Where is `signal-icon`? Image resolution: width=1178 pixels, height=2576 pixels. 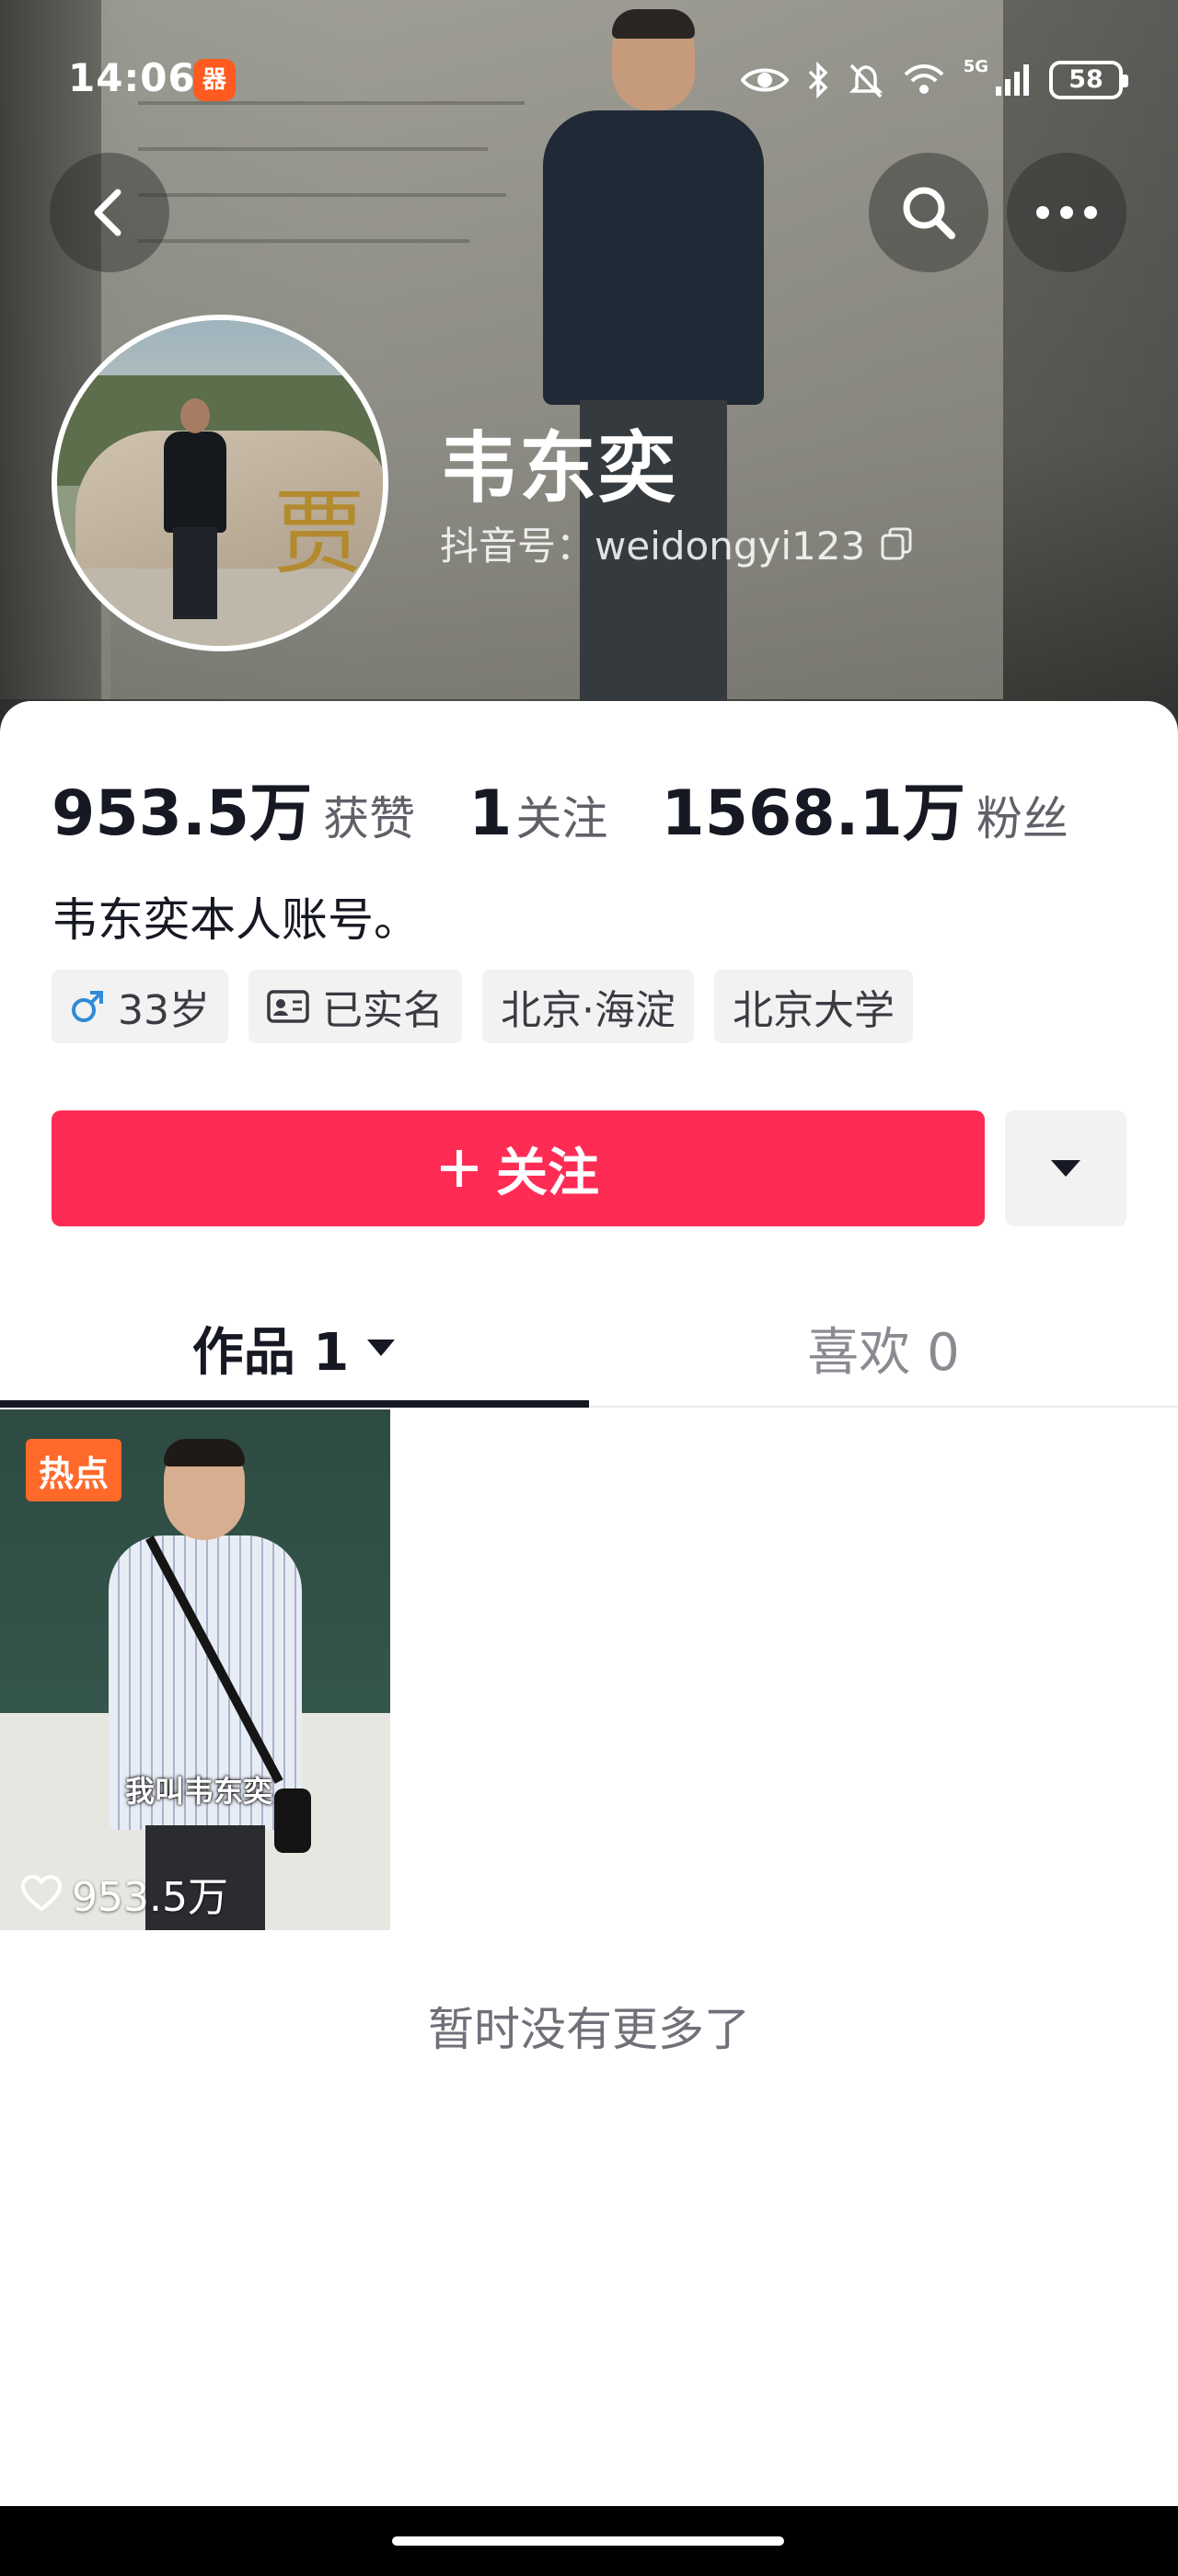 signal-icon is located at coordinates (1012, 80).